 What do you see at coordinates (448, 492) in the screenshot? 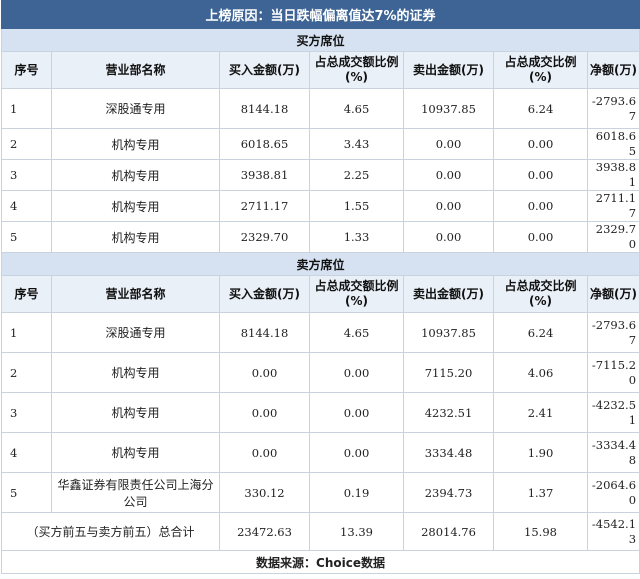
I see `cell-sell-amount: 2394.73` at bounding box center [448, 492].